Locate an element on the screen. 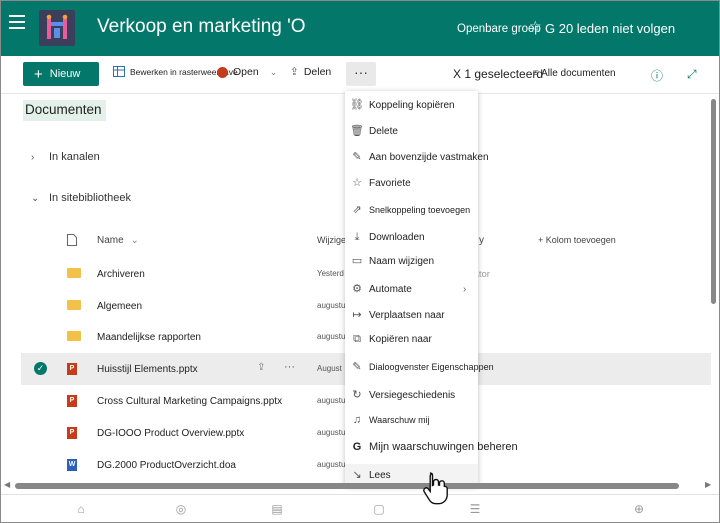 The image size is (720, 523). vertical-scrollbar is located at coordinates (713, 282).